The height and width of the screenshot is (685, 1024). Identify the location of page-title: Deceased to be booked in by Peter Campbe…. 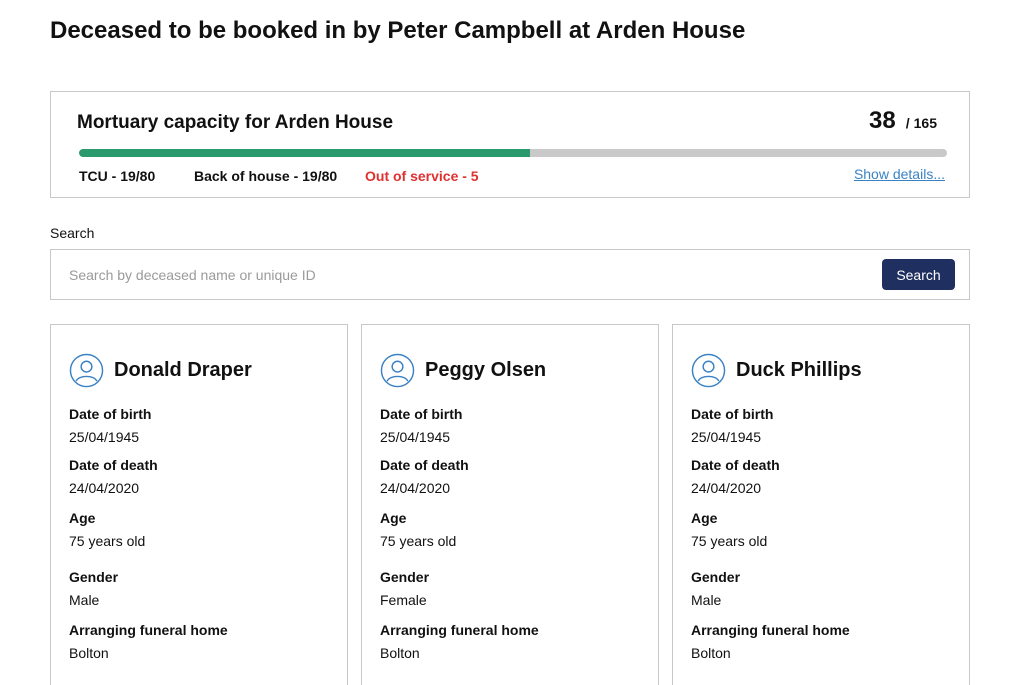
(398, 30).